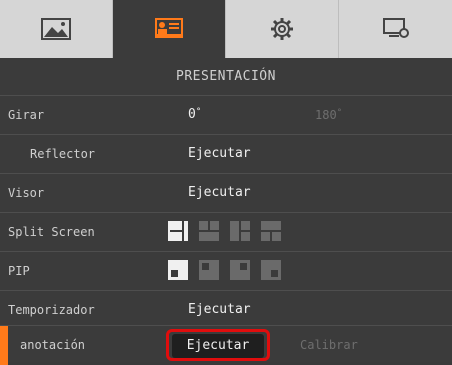 This screenshot has height=365, width=452. I want to click on row-viewer: Visor Ejecutar, so click(226, 192).